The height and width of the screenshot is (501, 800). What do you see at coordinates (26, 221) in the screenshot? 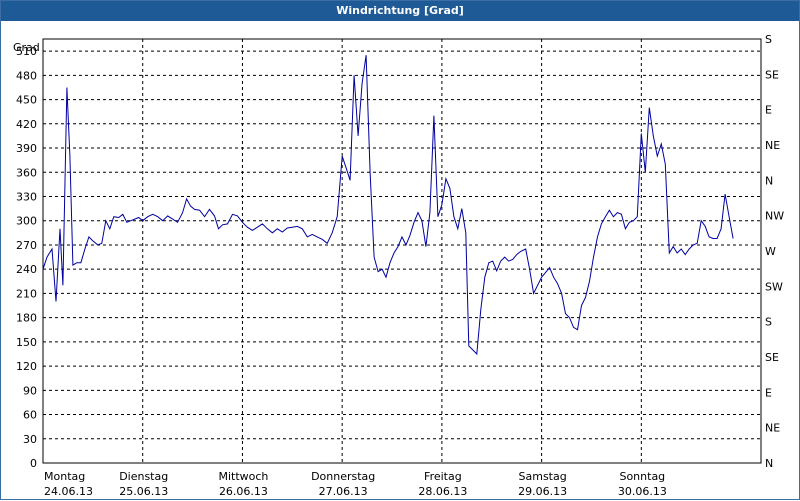
I see `y-tick-label: 300` at bounding box center [26, 221].